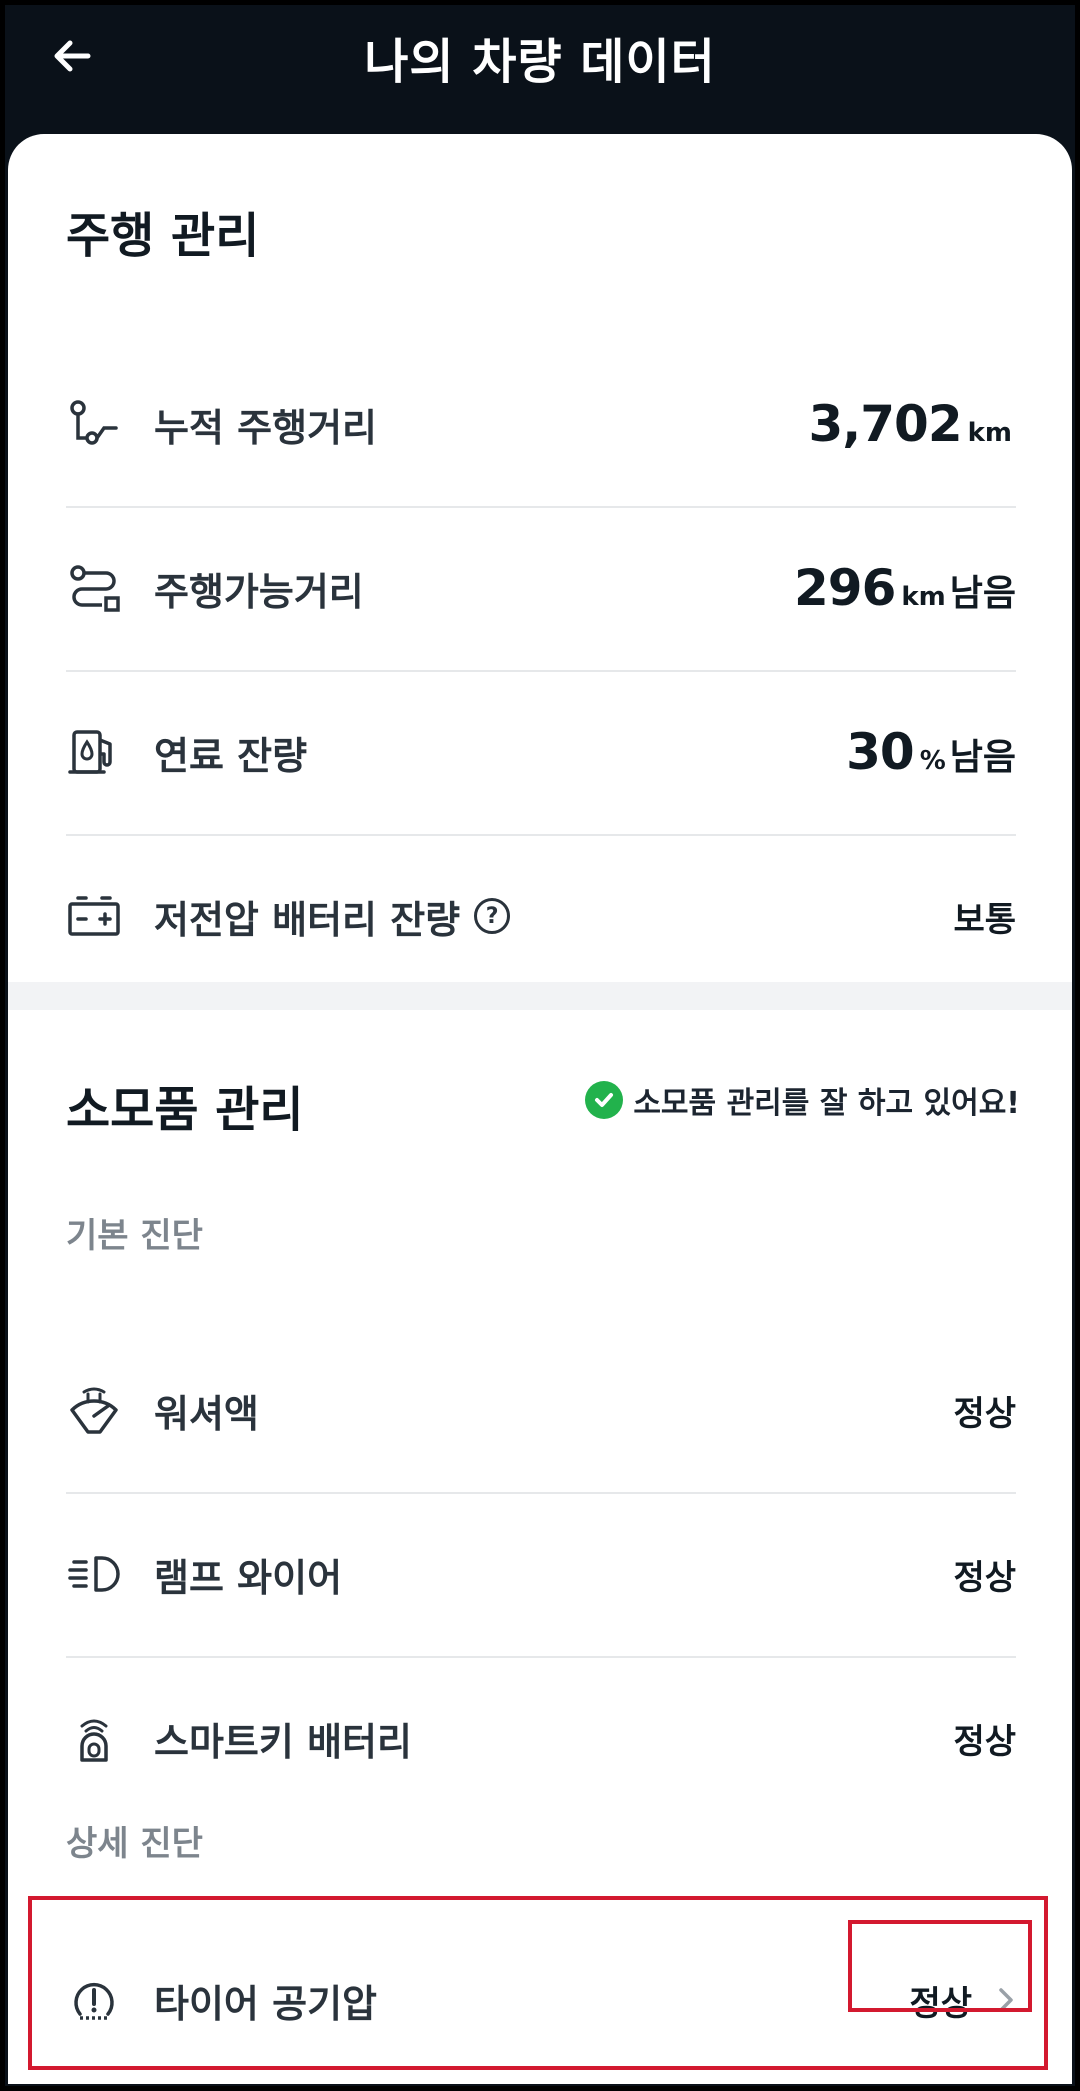 Image resolution: width=1080 pixels, height=2091 pixels. What do you see at coordinates (231, 755) in the screenshot?
I see `fuel-label: 연료 잔량` at bounding box center [231, 755].